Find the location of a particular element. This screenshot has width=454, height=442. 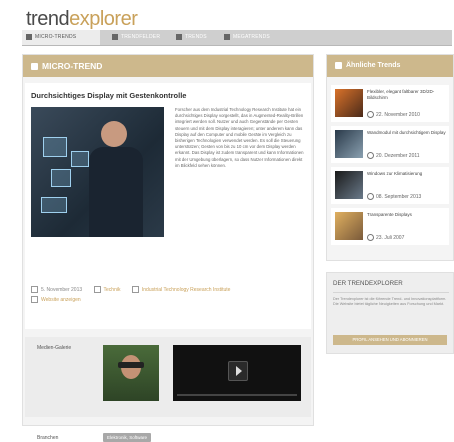

play-icon is located at coordinates (238, 371).